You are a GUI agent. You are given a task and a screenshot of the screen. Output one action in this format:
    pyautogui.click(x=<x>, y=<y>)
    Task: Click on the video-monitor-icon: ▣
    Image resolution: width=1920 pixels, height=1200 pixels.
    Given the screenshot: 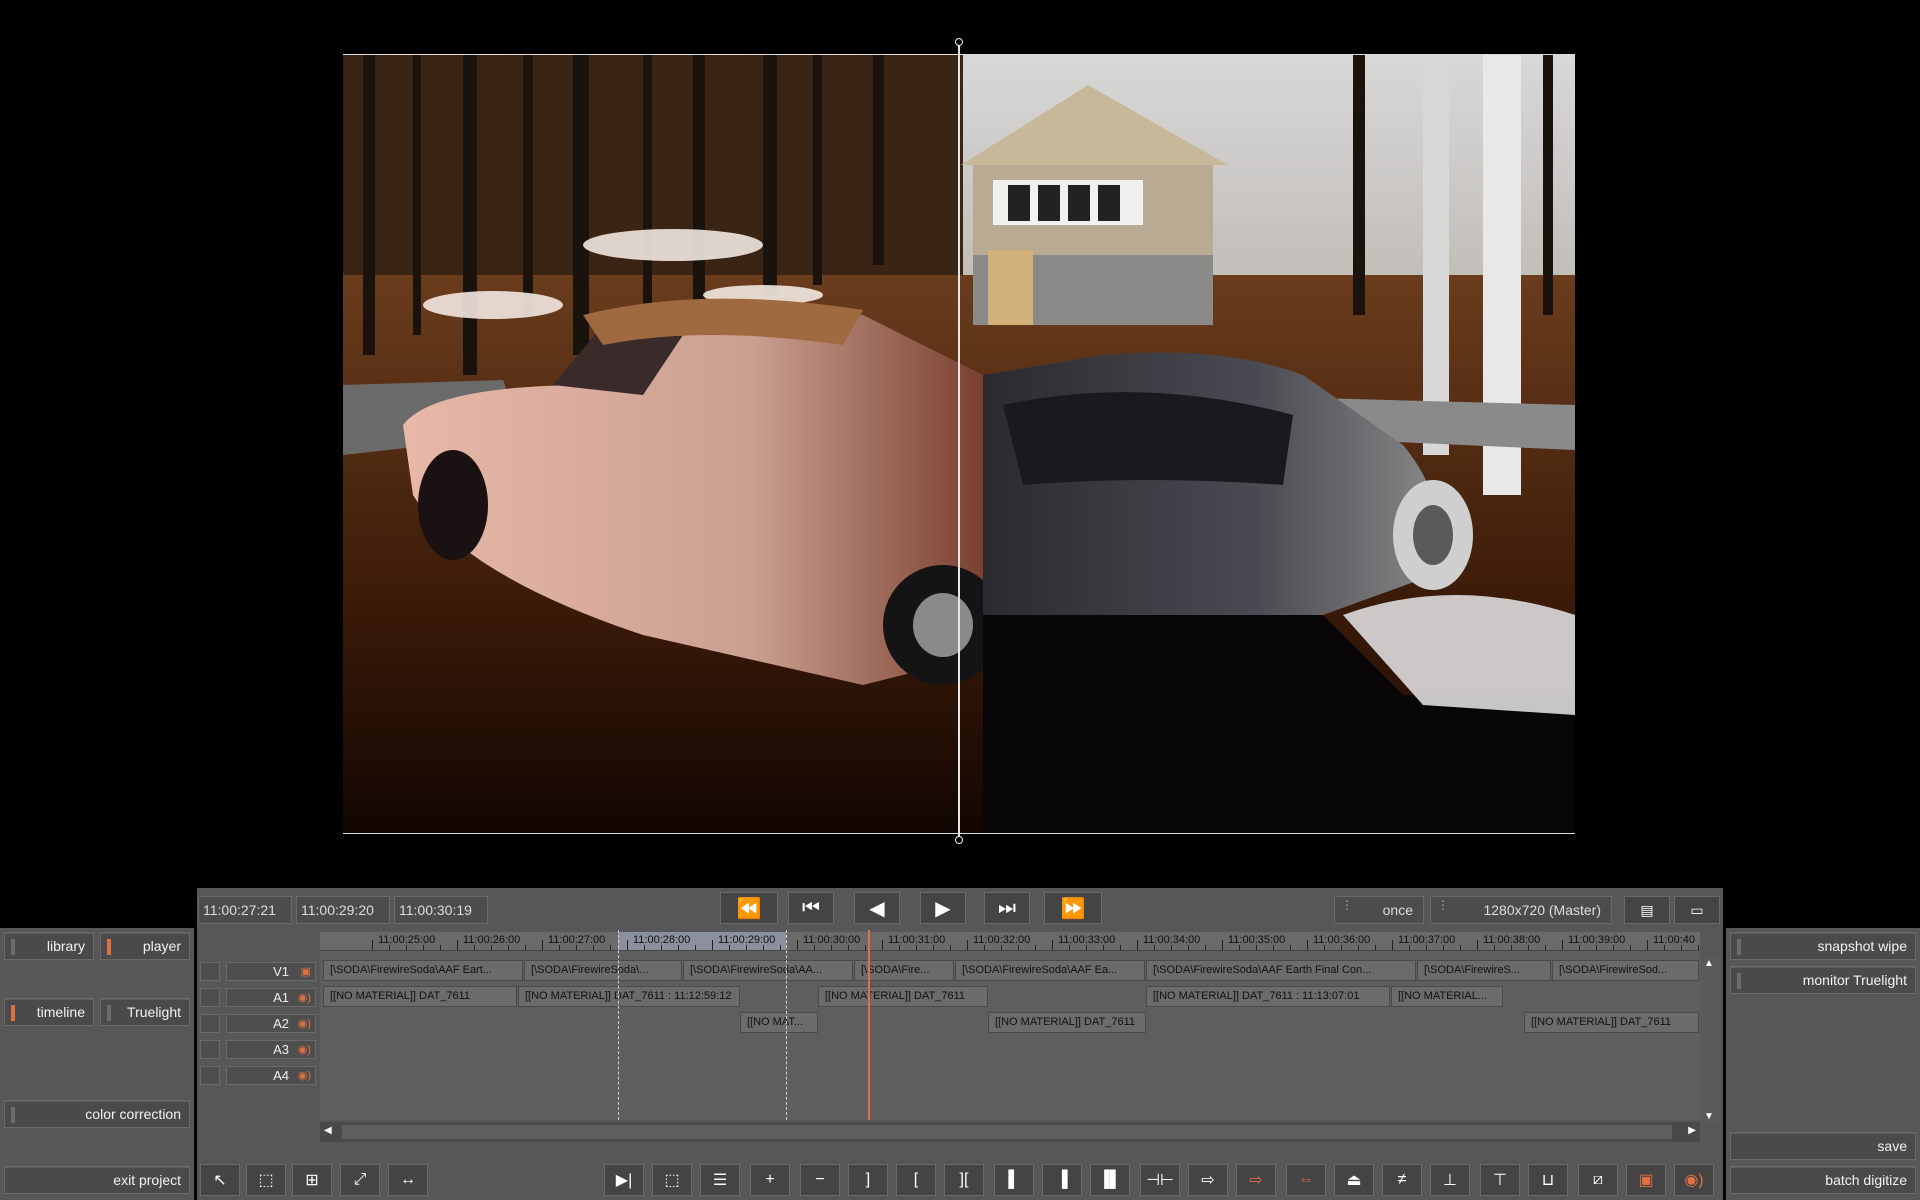 What is the action you would take?
    pyautogui.click(x=306, y=971)
    